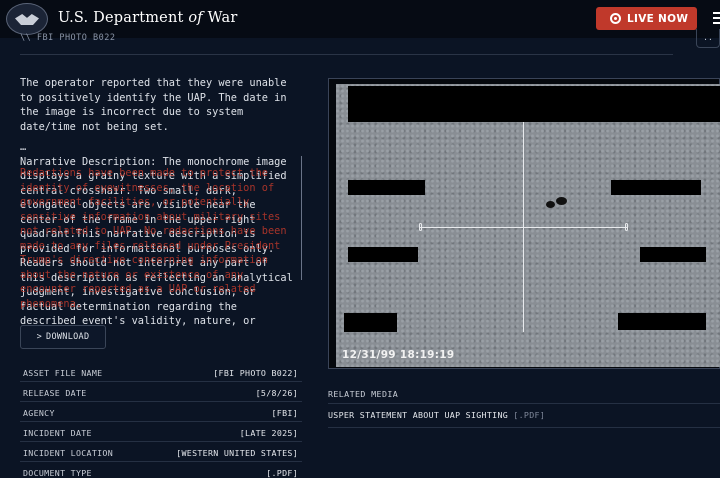 This screenshot has height=478, width=720. What do you see at coordinates (284, 413) in the screenshot?
I see `metadata-value: [FBI]` at bounding box center [284, 413].